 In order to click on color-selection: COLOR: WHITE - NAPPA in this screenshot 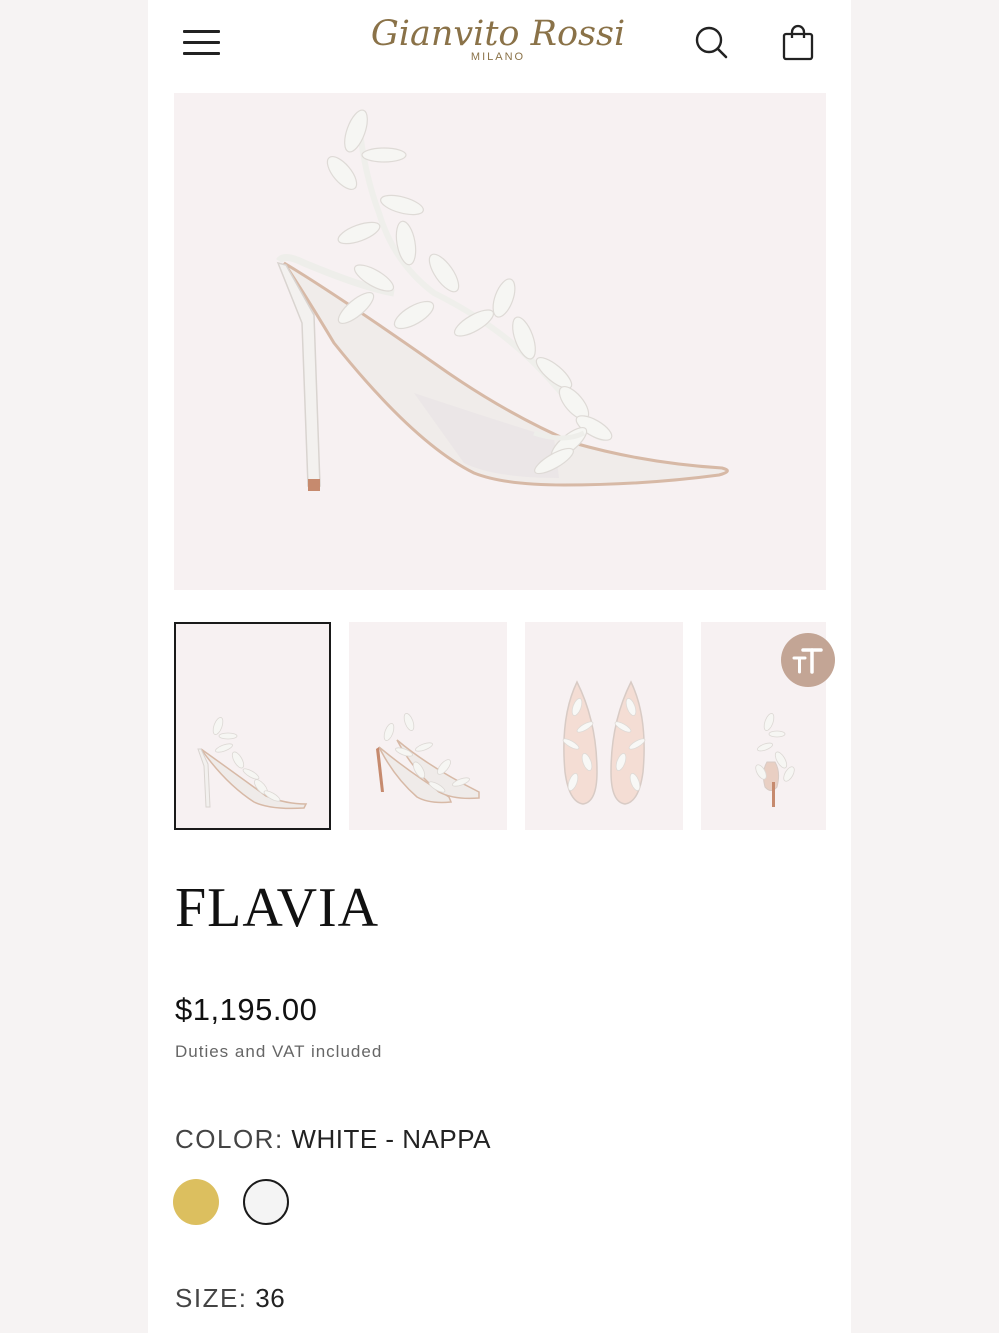, I will do `click(333, 1139)`.